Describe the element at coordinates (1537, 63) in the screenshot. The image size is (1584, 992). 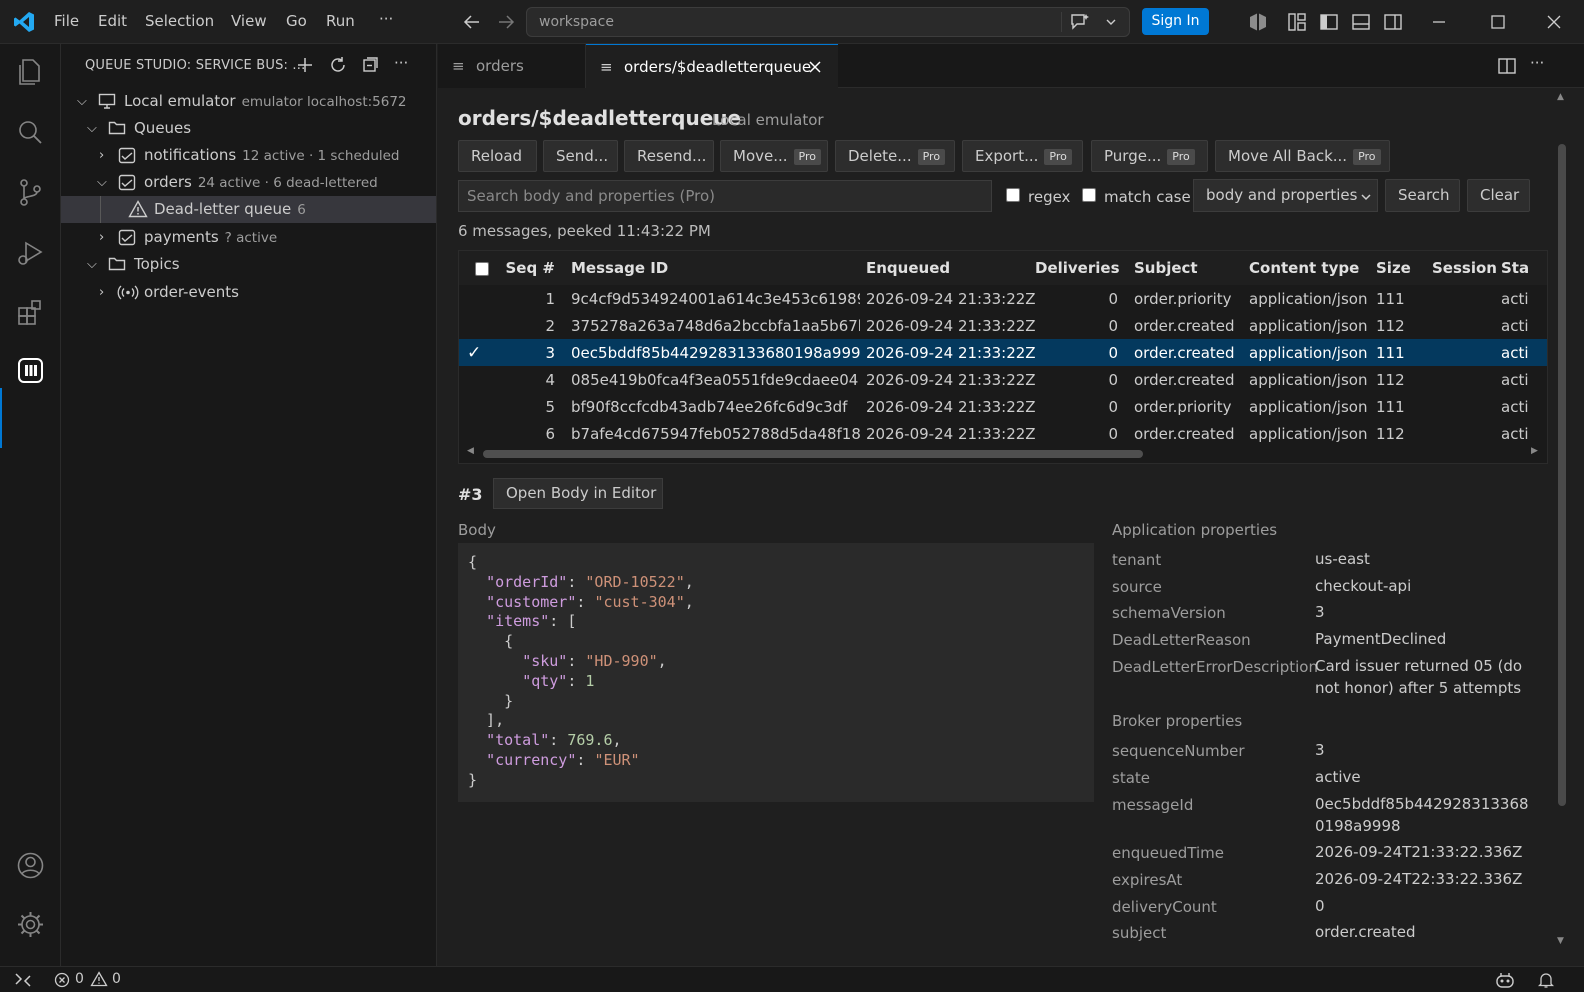
I see `editor-more-actions-icon: ···` at that location.